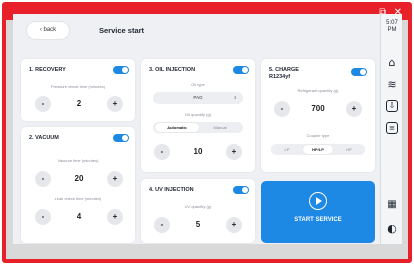  What do you see at coordinates (78, 160) in the screenshot?
I see `vacuum-time-label: Vacuum time (minutes)` at bounding box center [78, 160].